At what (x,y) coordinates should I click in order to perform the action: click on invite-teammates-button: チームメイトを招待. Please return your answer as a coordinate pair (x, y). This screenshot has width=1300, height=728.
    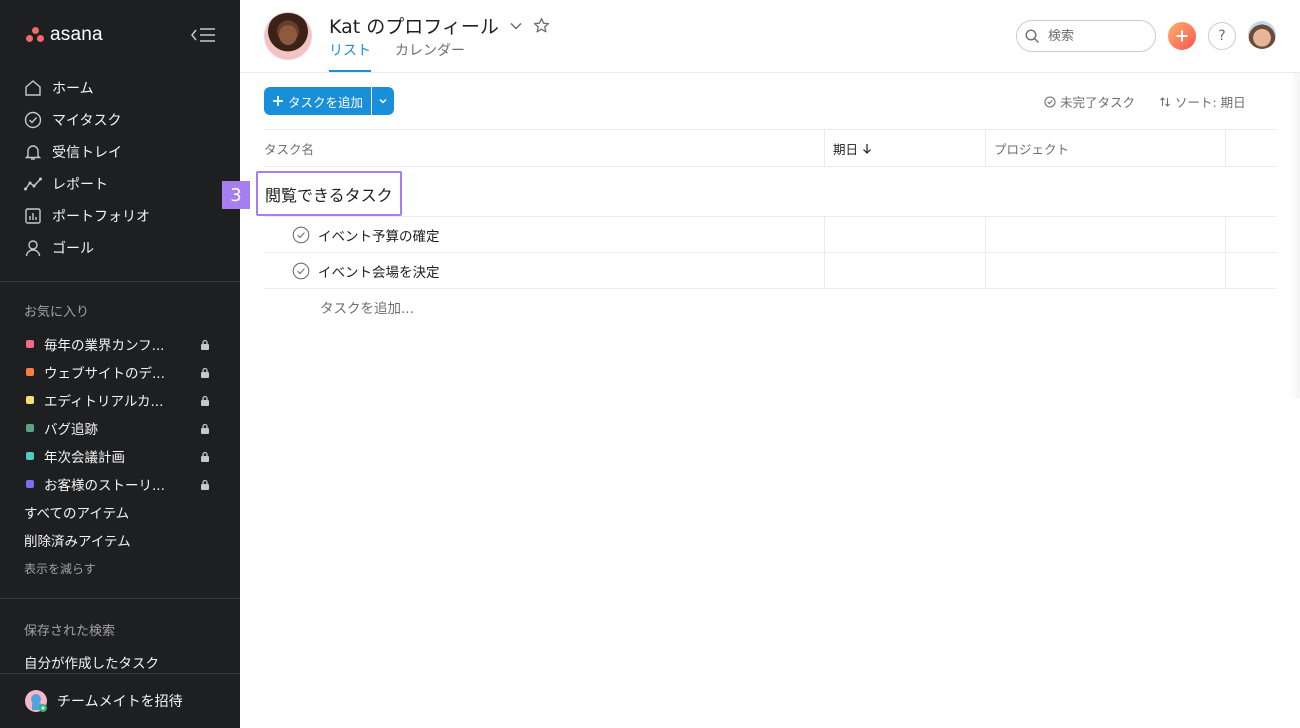
    Looking at the image, I should click on (120, 700).